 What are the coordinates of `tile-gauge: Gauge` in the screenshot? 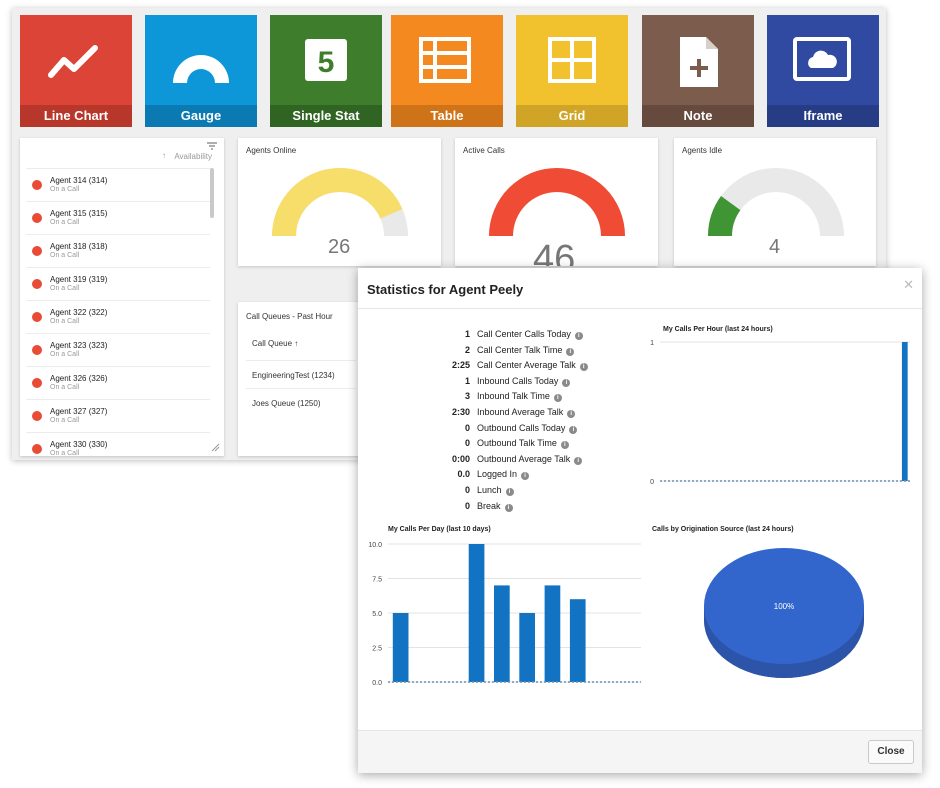 It's located at (201, 71).